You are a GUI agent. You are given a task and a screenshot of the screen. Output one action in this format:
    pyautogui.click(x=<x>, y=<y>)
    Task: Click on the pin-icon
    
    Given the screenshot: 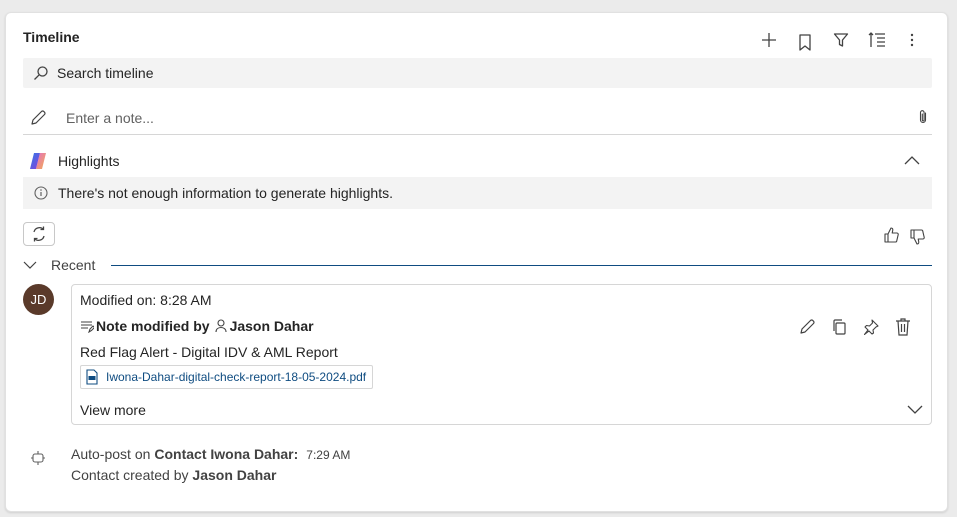 What is the action you would take?
    pyautogui.click(x=871, y=327)
    